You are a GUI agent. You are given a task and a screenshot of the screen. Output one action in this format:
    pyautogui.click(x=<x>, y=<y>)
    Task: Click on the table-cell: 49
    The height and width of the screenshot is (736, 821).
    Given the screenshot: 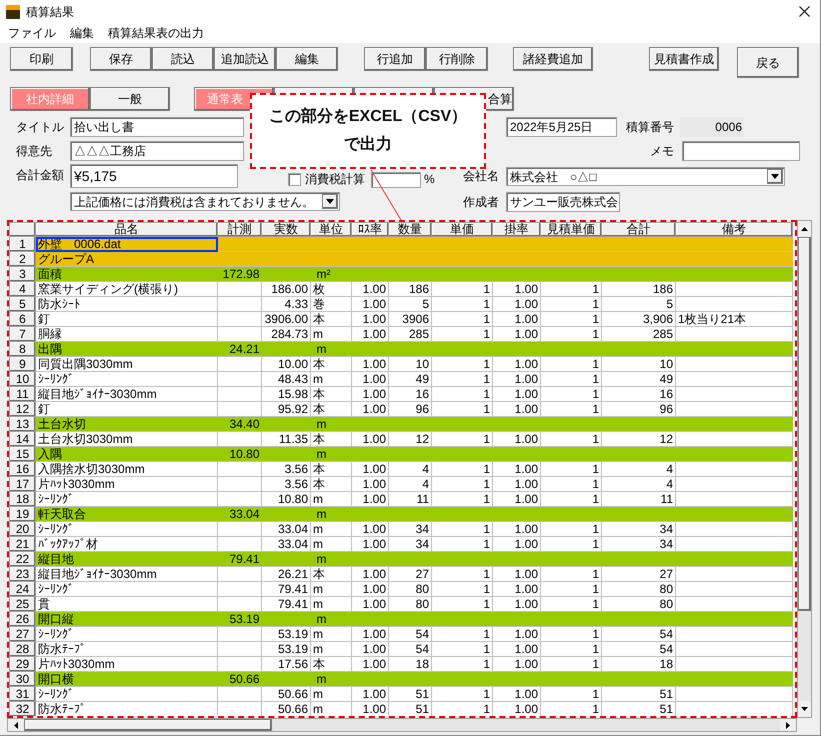 What is the action you would take?
    pyautogui.click(x=410, y=379)
    